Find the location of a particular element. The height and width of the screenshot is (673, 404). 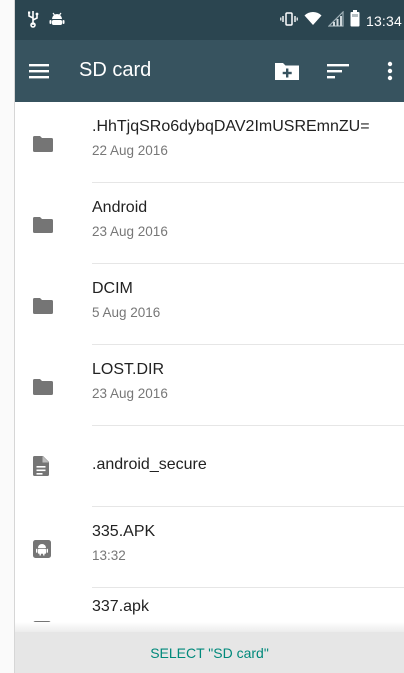

bottom-sheet-shadow is located at coordinates (209, 627).